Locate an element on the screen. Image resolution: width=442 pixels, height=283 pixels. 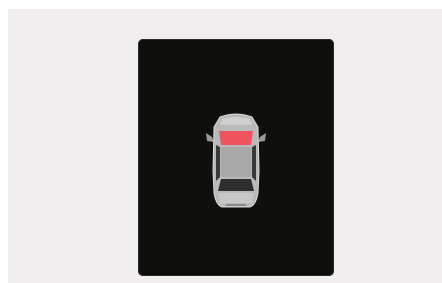
car-roof is located at coordinates (236, 162).